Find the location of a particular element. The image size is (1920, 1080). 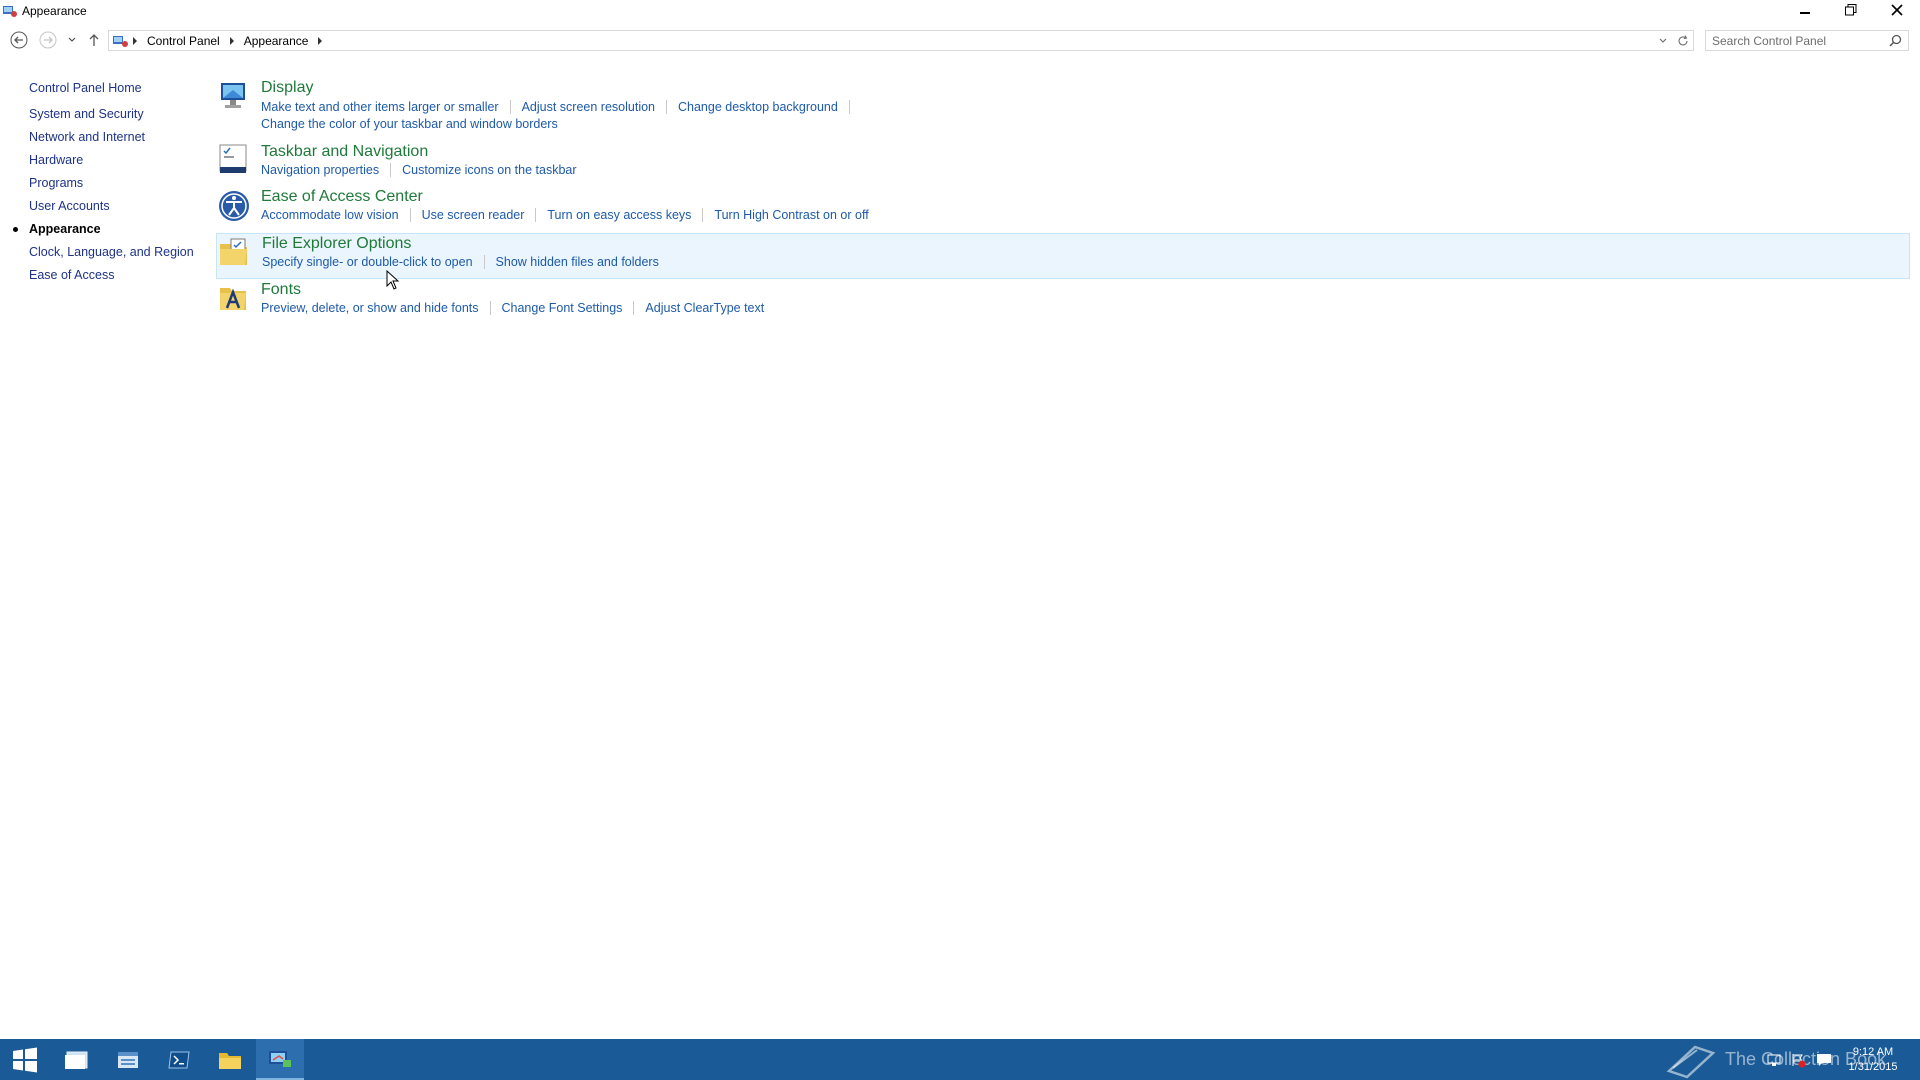

search-placeholder: Search Control Panel is located at coordinates (1769, 40).